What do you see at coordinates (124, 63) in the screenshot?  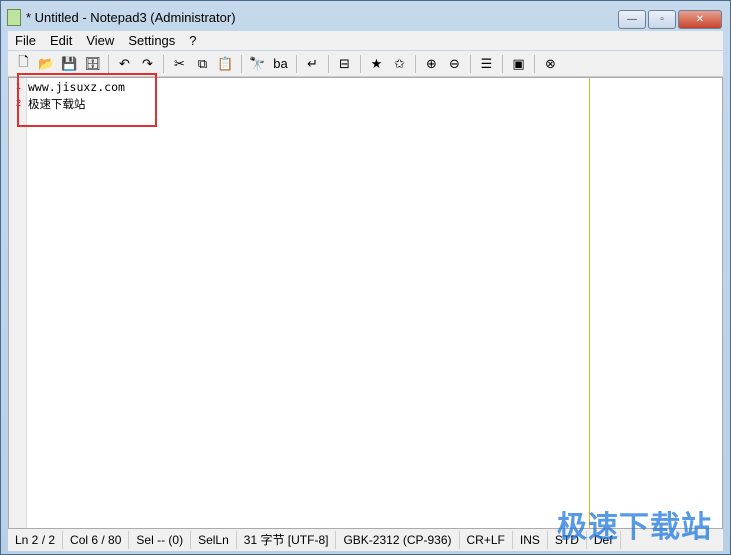 I see `undo-icon: ↶` at bounding box center [124, 63].